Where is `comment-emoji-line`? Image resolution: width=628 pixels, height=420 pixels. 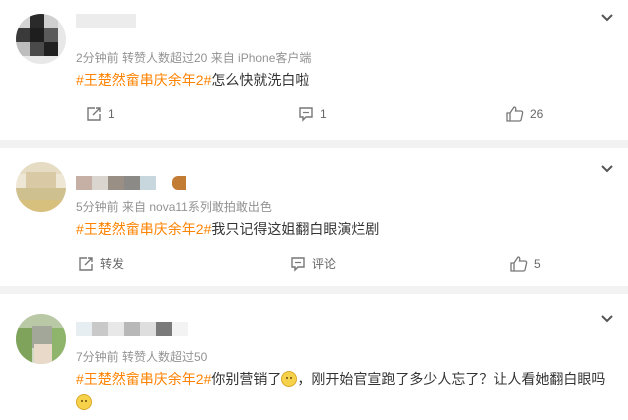 comment-emoji-line is located at coordinates (84, 403).